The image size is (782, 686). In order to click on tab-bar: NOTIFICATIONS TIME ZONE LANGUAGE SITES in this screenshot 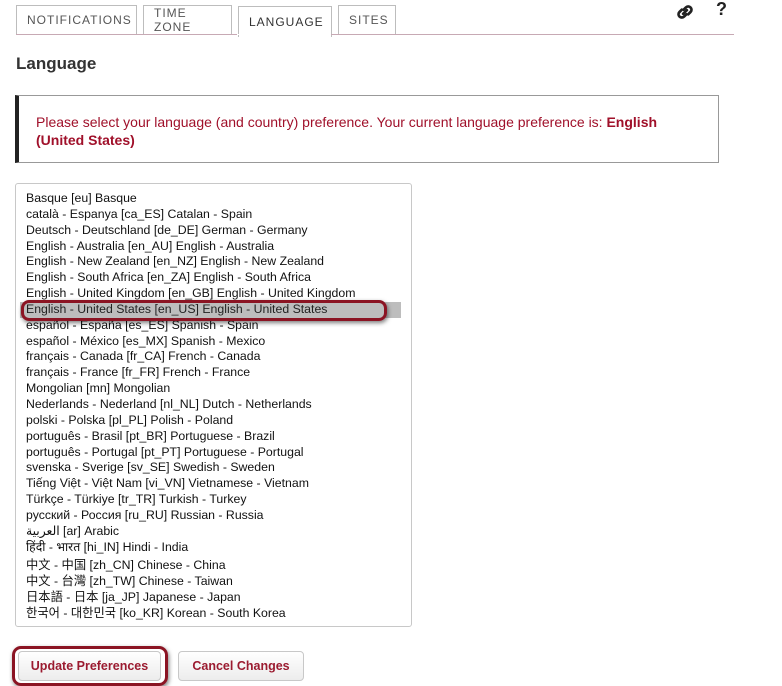, I will do `click(206, 21)`.